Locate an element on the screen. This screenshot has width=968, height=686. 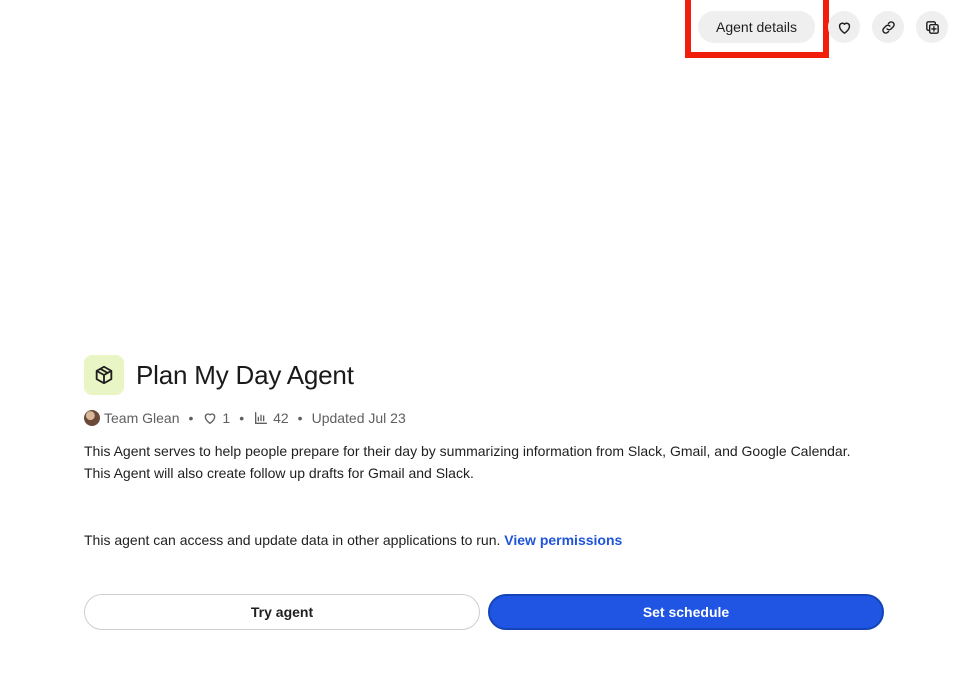
author-avatar is located at coordinates (92, 418).